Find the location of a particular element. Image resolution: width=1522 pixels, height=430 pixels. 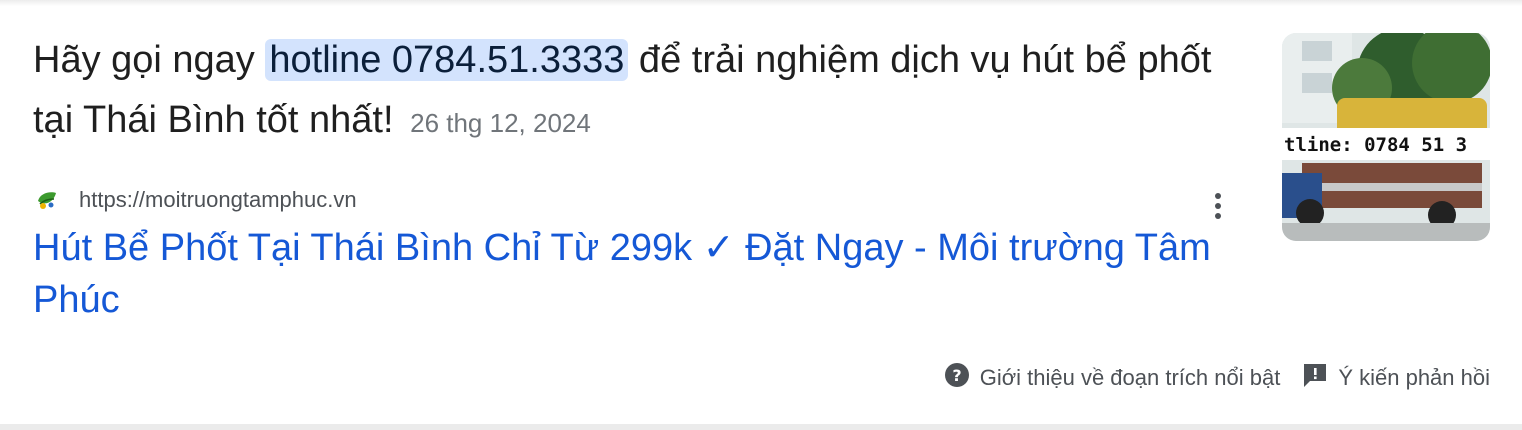

more-options-button is located at coordinates (1218, 206).